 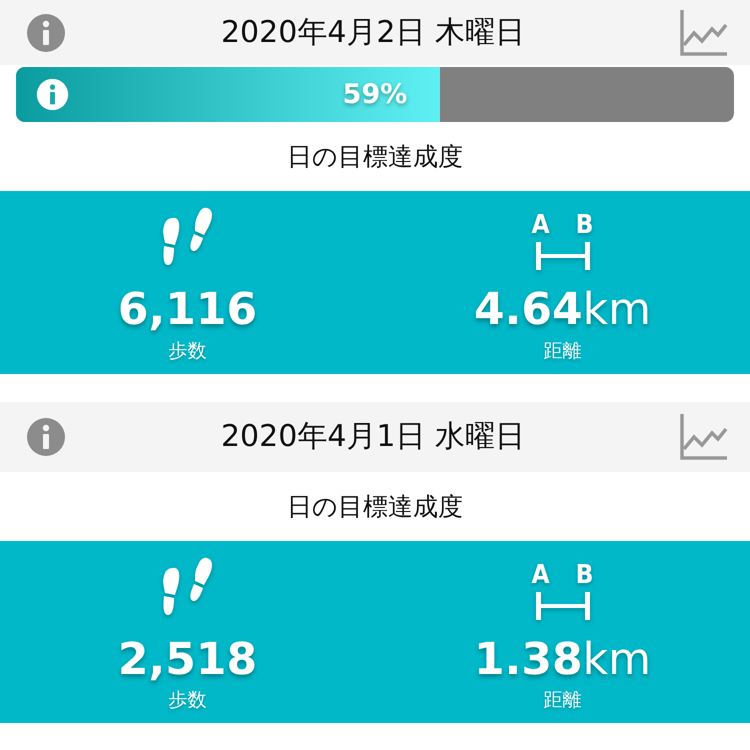 I want to click on stat-value: 4.64km, so click(x=562, y=310).